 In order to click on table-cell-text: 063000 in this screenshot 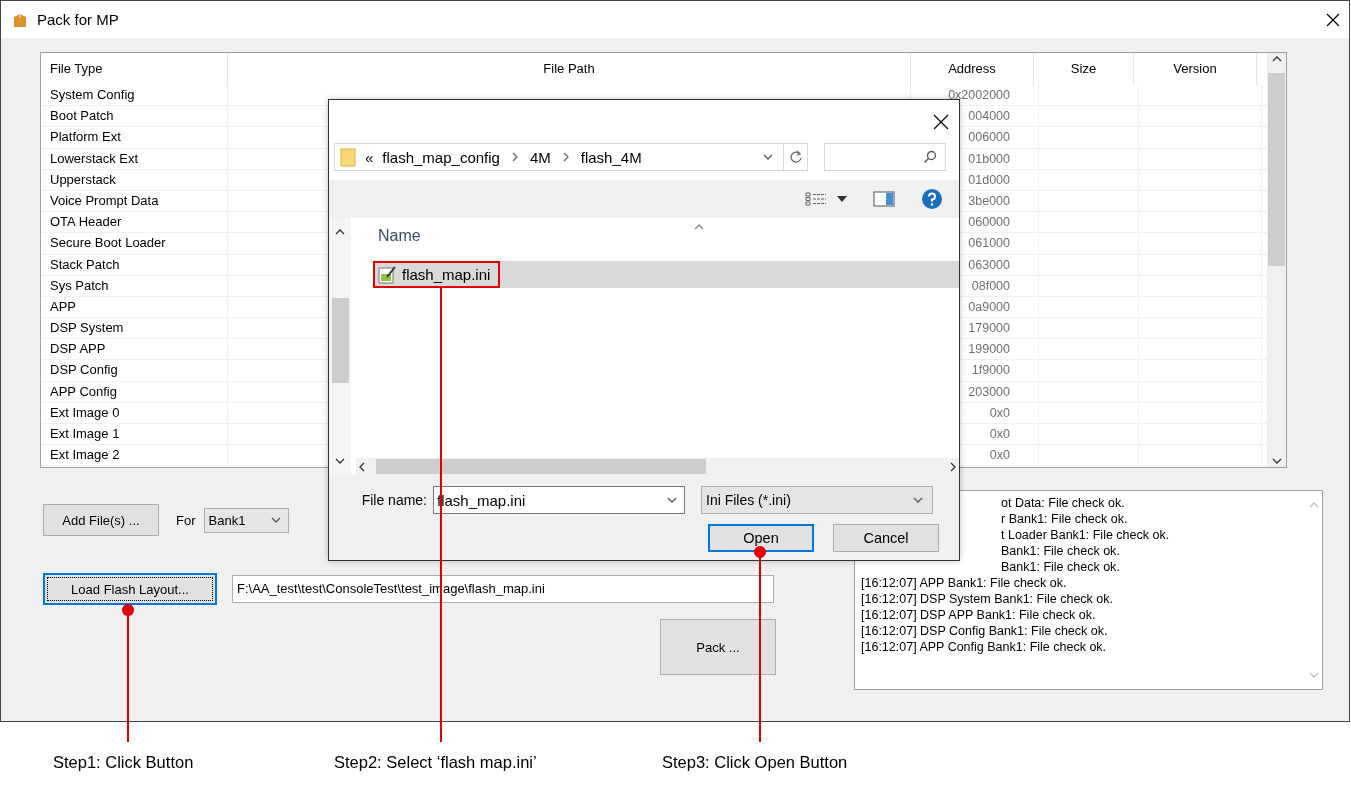, I will do `click(989, 265)`.